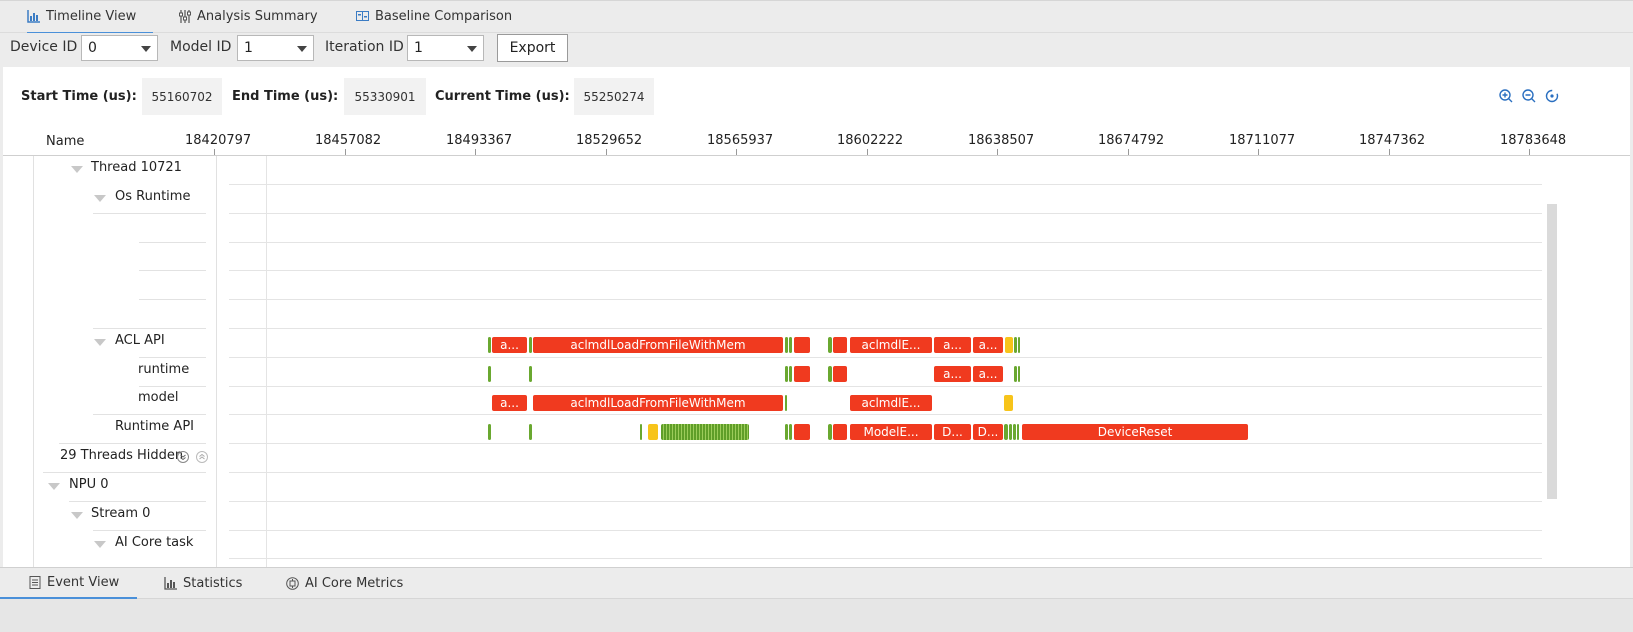  I want to click on tree-node-runtime: runtime, so click(163, 369).